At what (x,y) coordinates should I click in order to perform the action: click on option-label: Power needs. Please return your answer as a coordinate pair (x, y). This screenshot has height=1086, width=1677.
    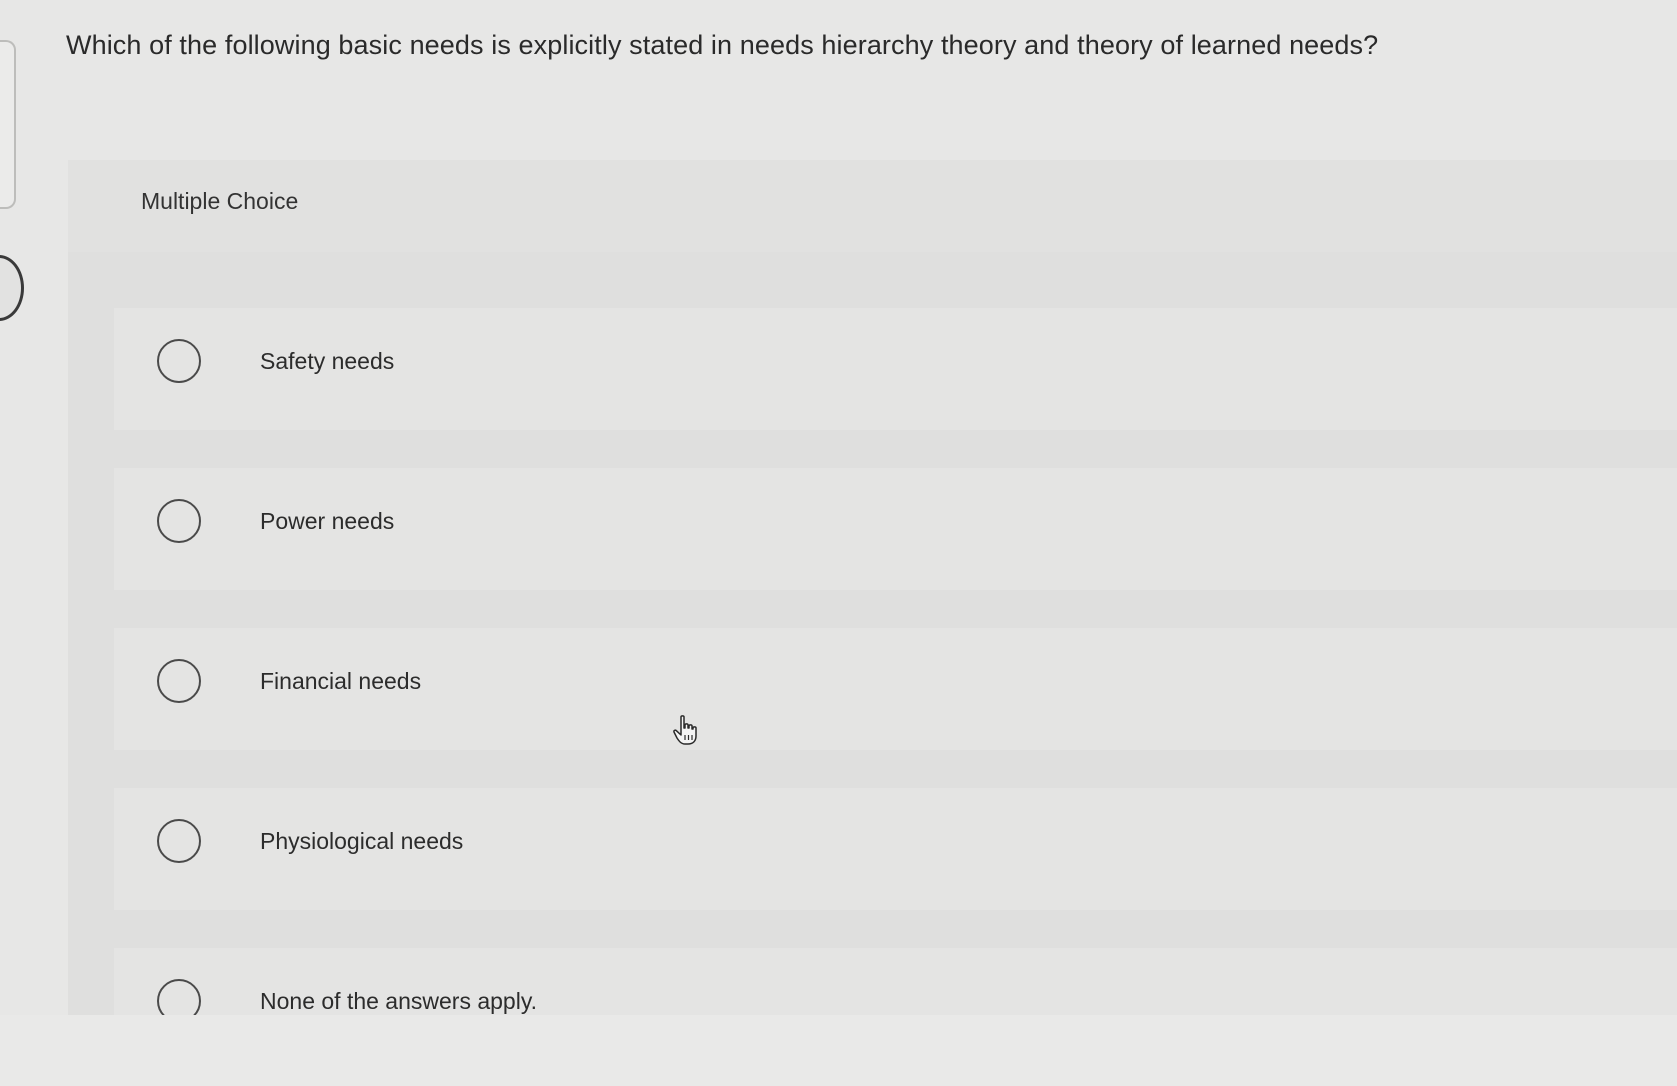
    Looking at the image, I should click on (327, 521).